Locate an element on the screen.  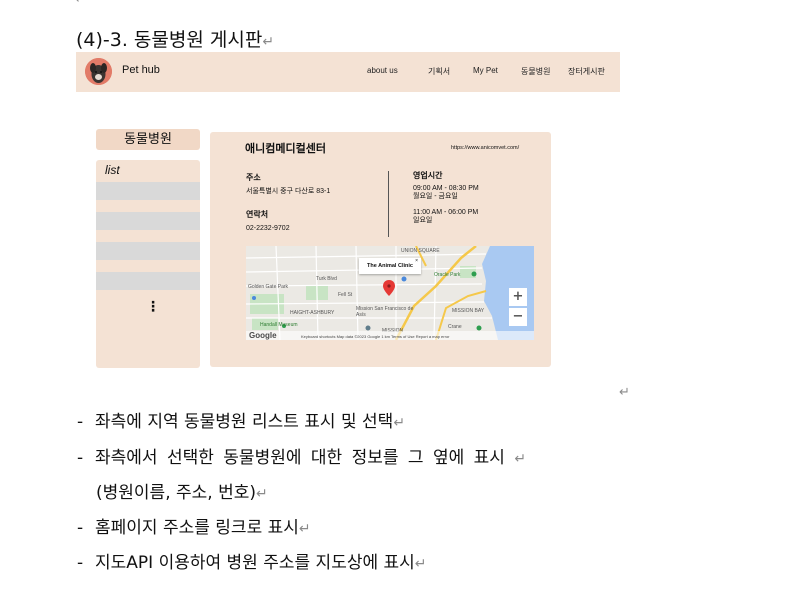
map-label: Oracle Park is located at coordinates (447, 275).